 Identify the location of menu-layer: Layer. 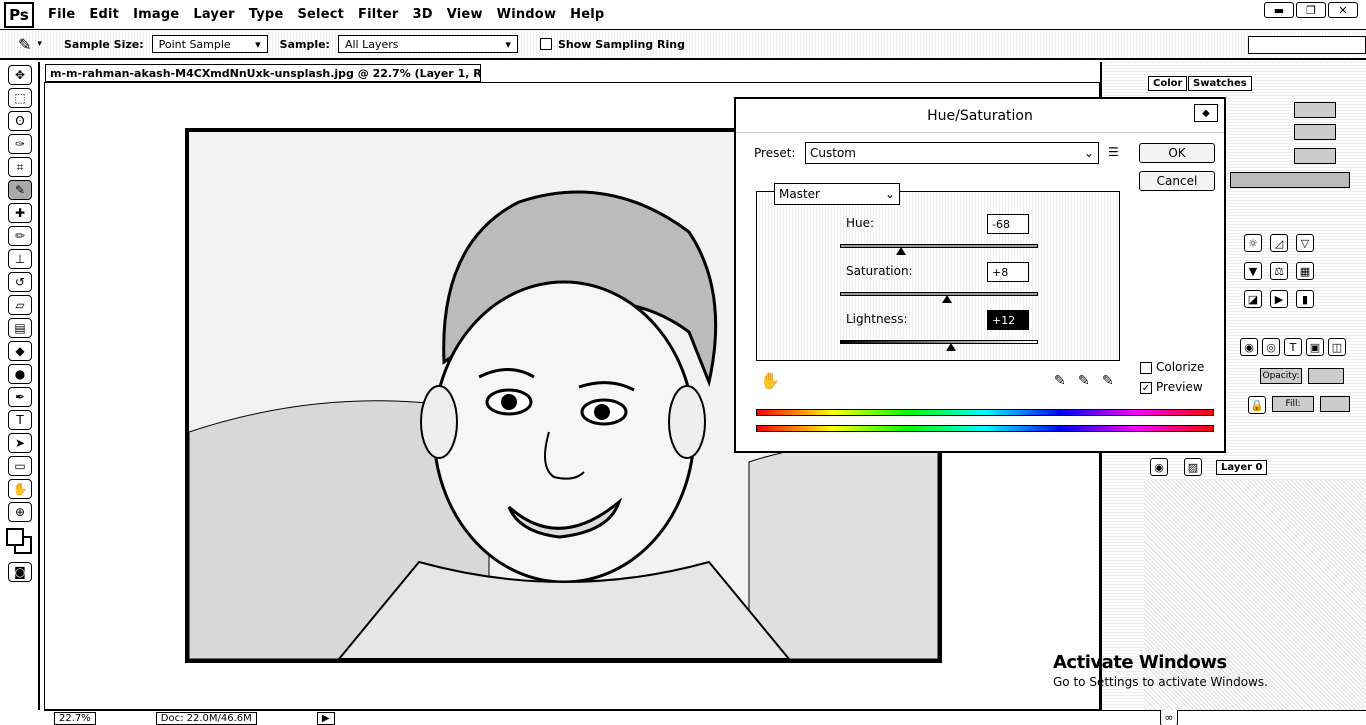
(213, 14).